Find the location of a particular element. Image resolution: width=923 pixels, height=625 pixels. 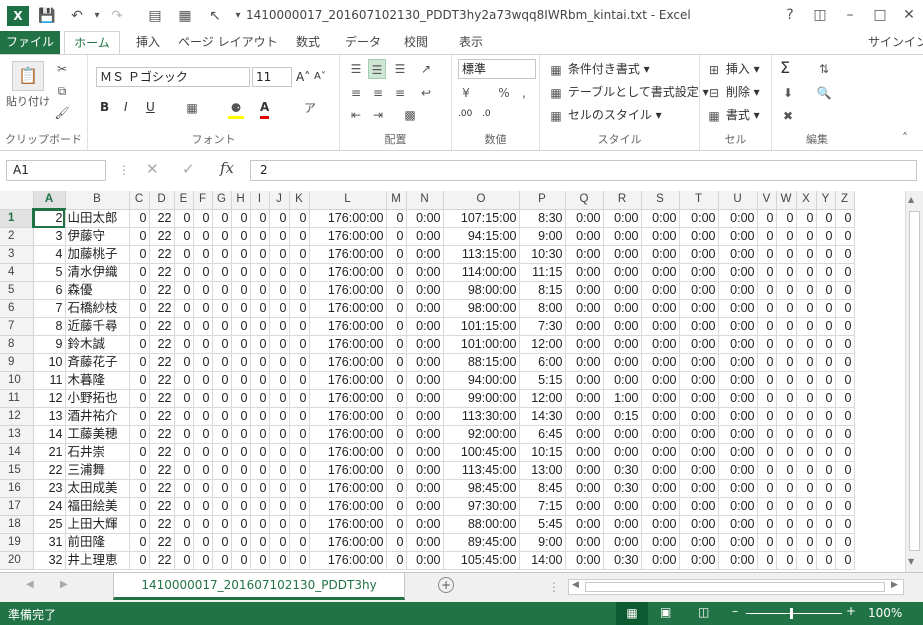

row-header: 15 is located at coordinates (17, 470).